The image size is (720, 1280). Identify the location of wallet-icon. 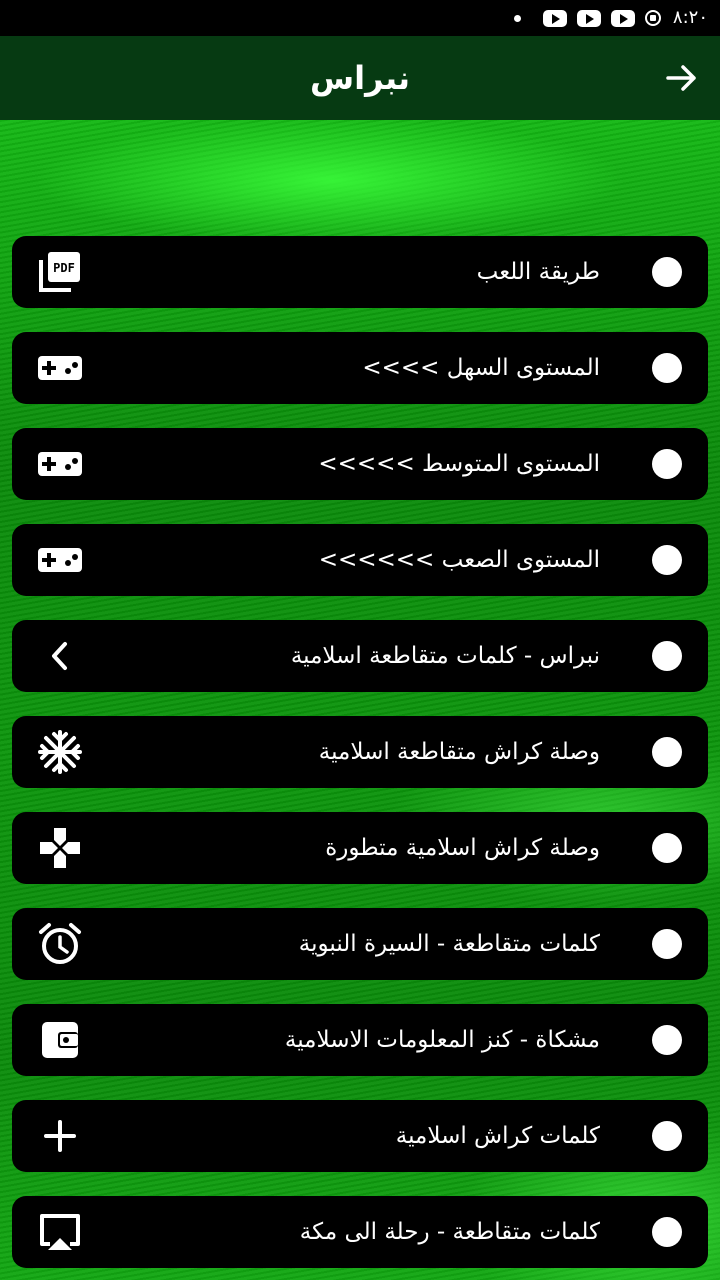
(60, 1040).